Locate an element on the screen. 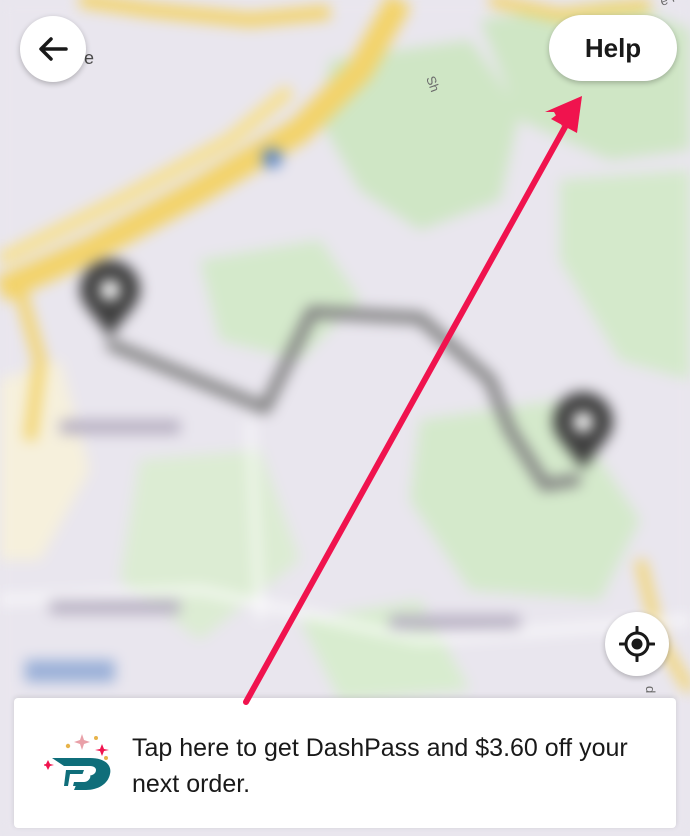 The height and width of the screenshot is (836, 690). locate-me-button is located at coordinates (637, 644).